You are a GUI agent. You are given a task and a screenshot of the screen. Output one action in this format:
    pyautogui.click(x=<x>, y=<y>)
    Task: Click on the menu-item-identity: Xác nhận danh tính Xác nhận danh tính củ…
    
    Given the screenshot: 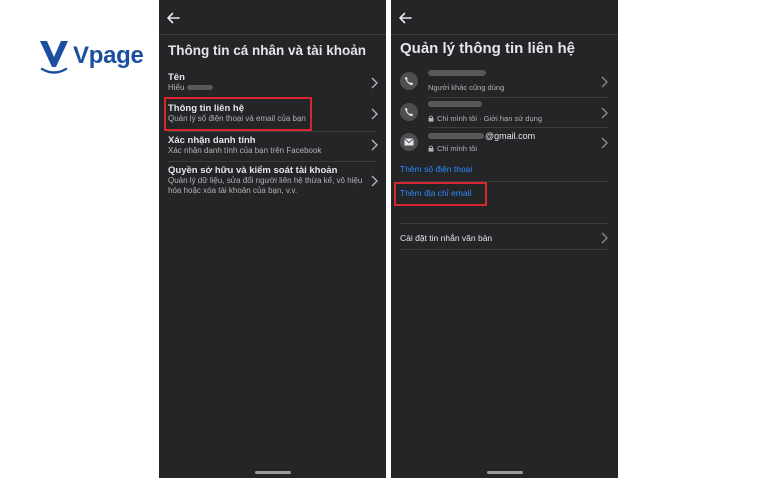 What is the action you would take?
    pyautogui.click(x=274, y=145)
    